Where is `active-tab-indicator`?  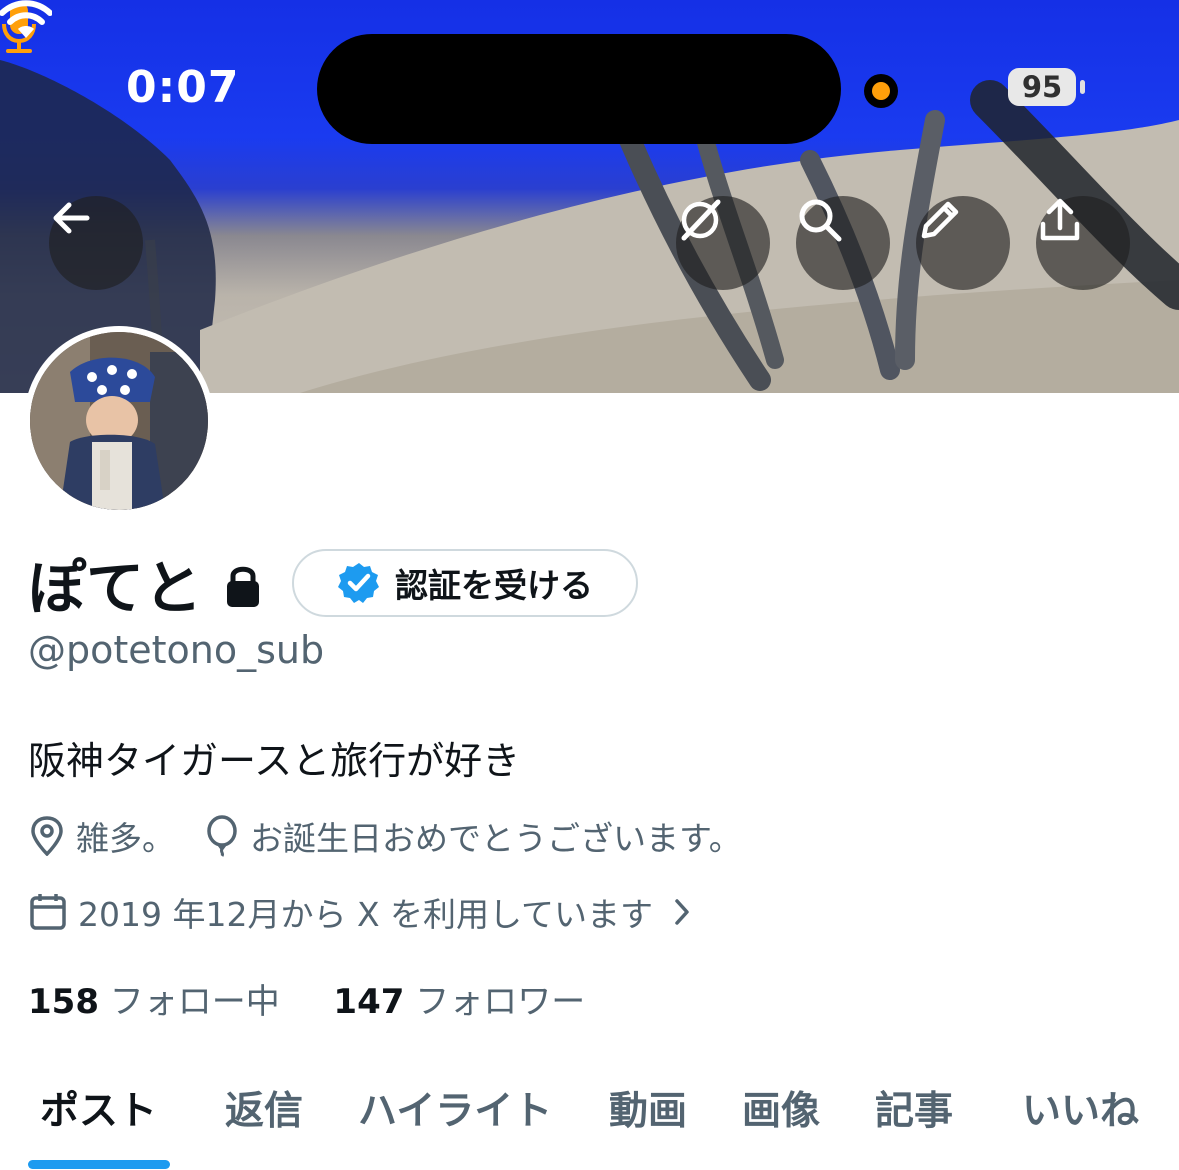
active-tab-indicator is located at coordinates (99, 1164).